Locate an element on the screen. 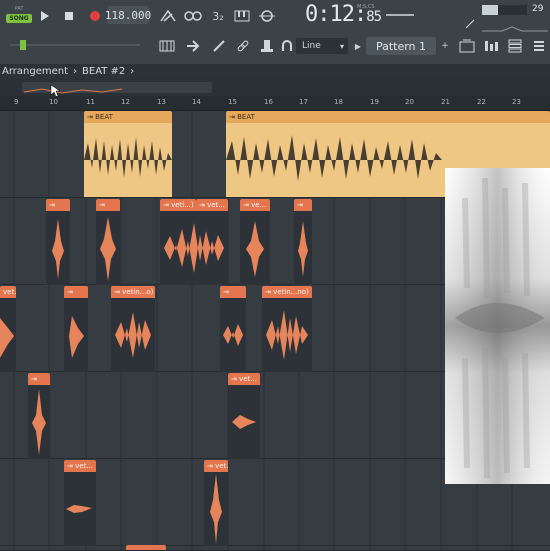  stop-icon is located at coordinates (69, 16).